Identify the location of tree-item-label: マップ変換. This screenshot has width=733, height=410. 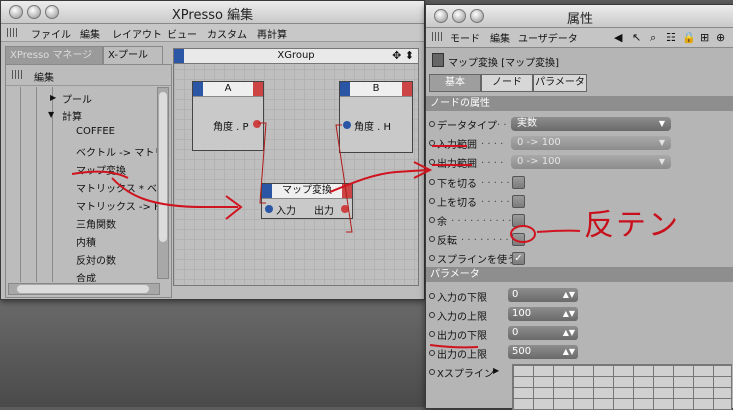
(101, 171).